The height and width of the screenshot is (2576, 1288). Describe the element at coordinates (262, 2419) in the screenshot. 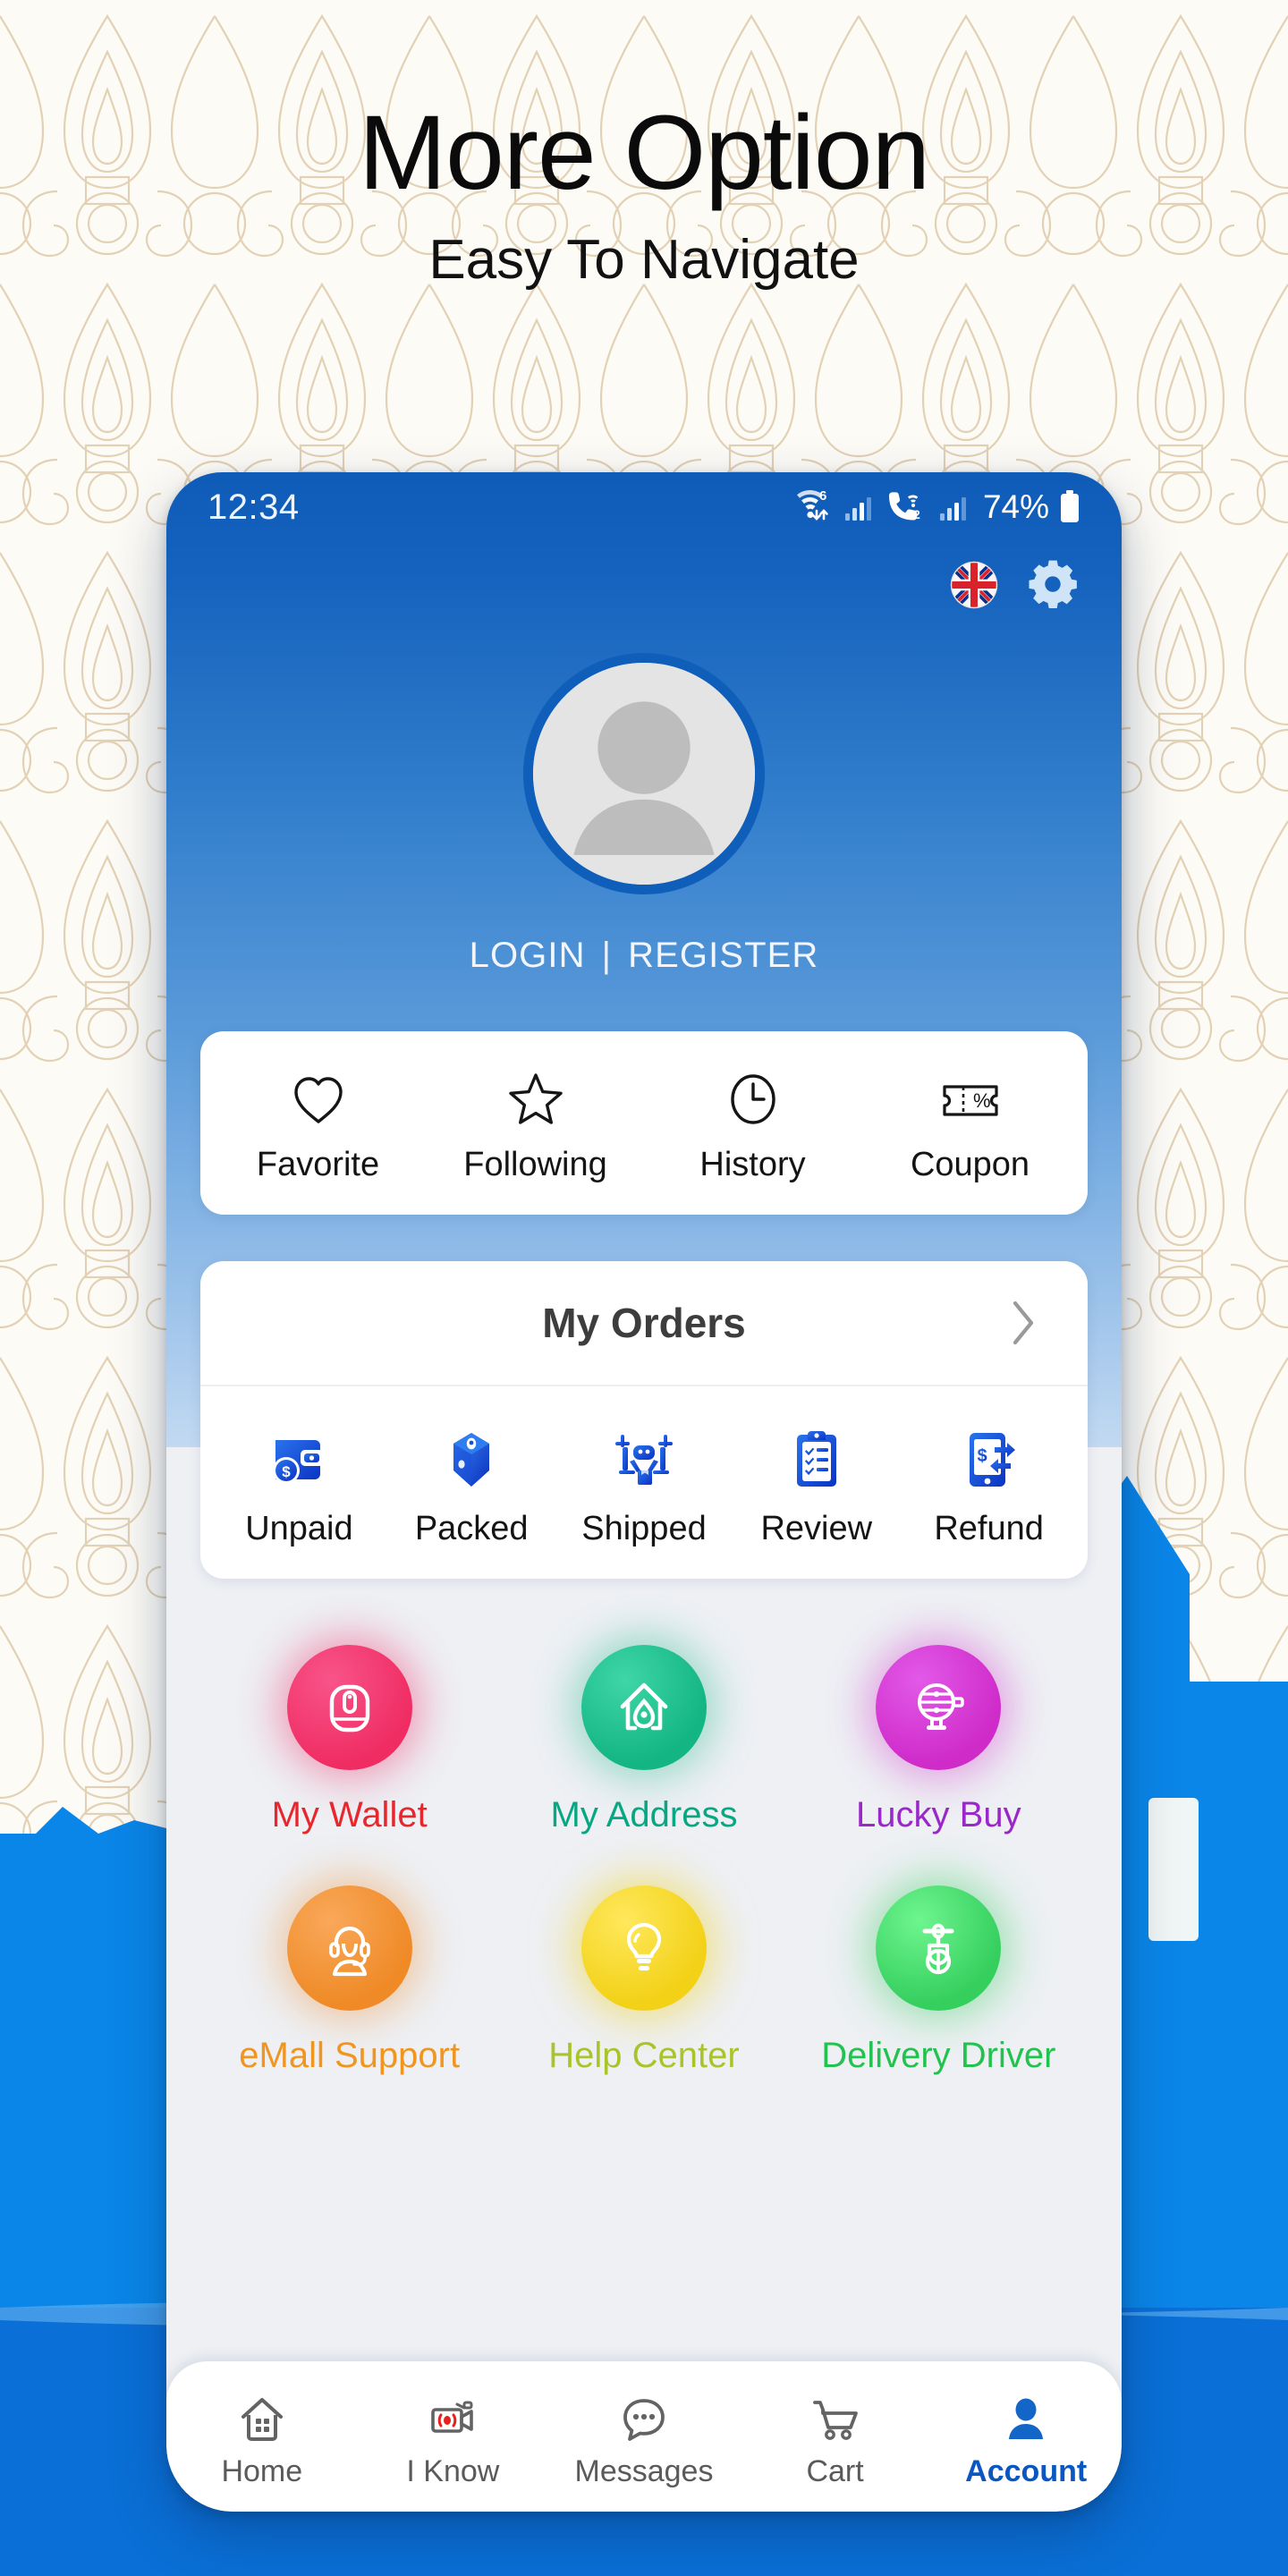

I see `home-icon` at that location.